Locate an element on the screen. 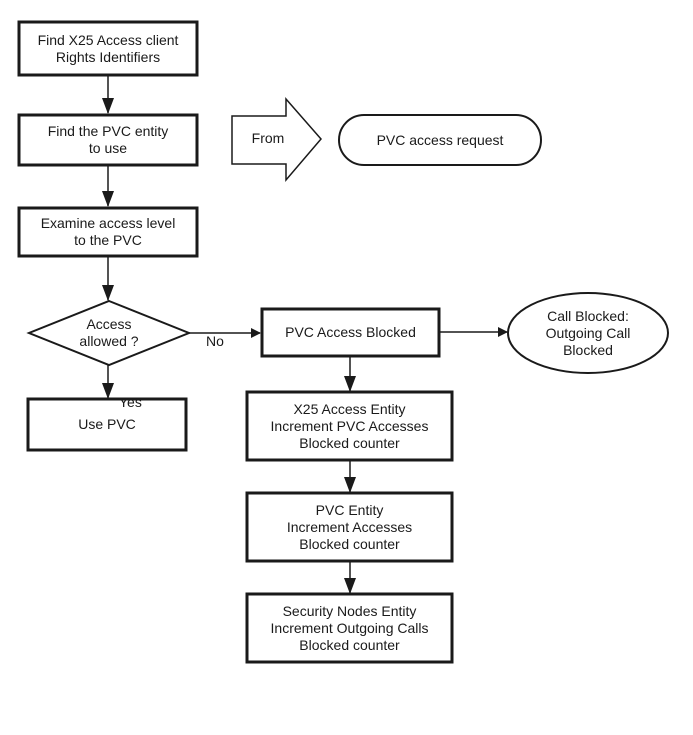 This screenshot has width=693, height=735. edge-label-yes: Yes is located at coordinates (130, 402).